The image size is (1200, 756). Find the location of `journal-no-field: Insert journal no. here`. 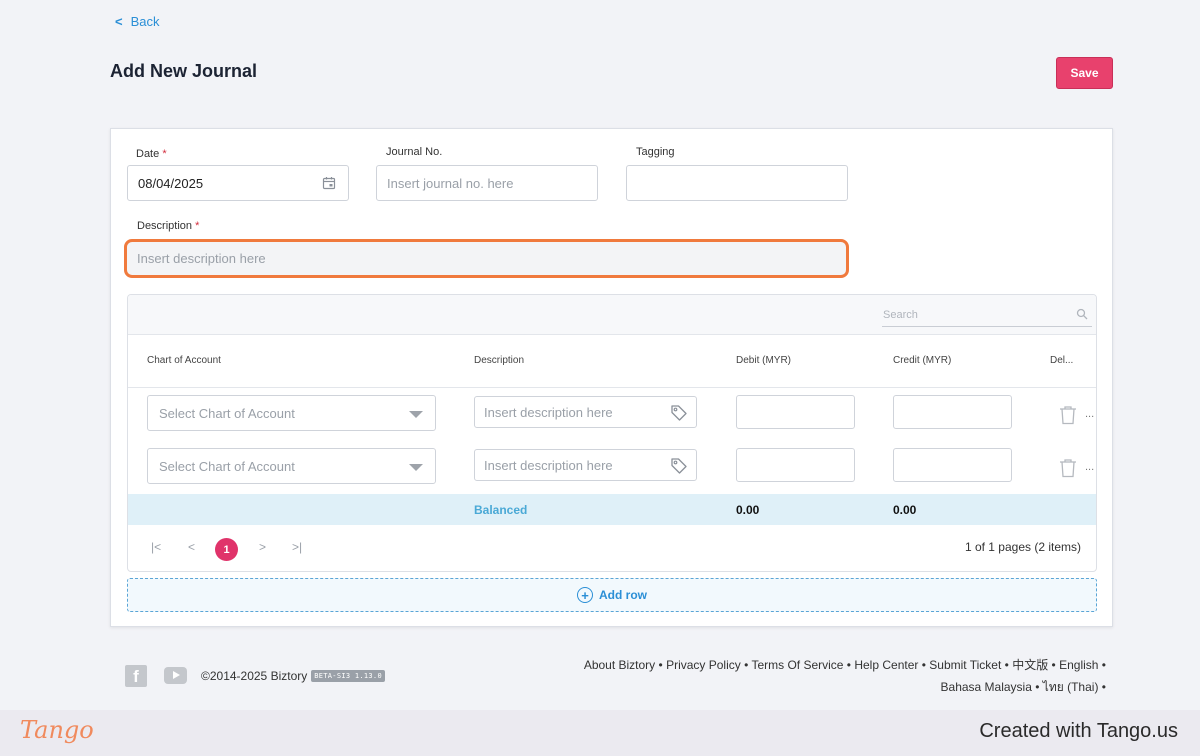

journal-no-field: Insert journal no. here is located at coordinates (487, 183).